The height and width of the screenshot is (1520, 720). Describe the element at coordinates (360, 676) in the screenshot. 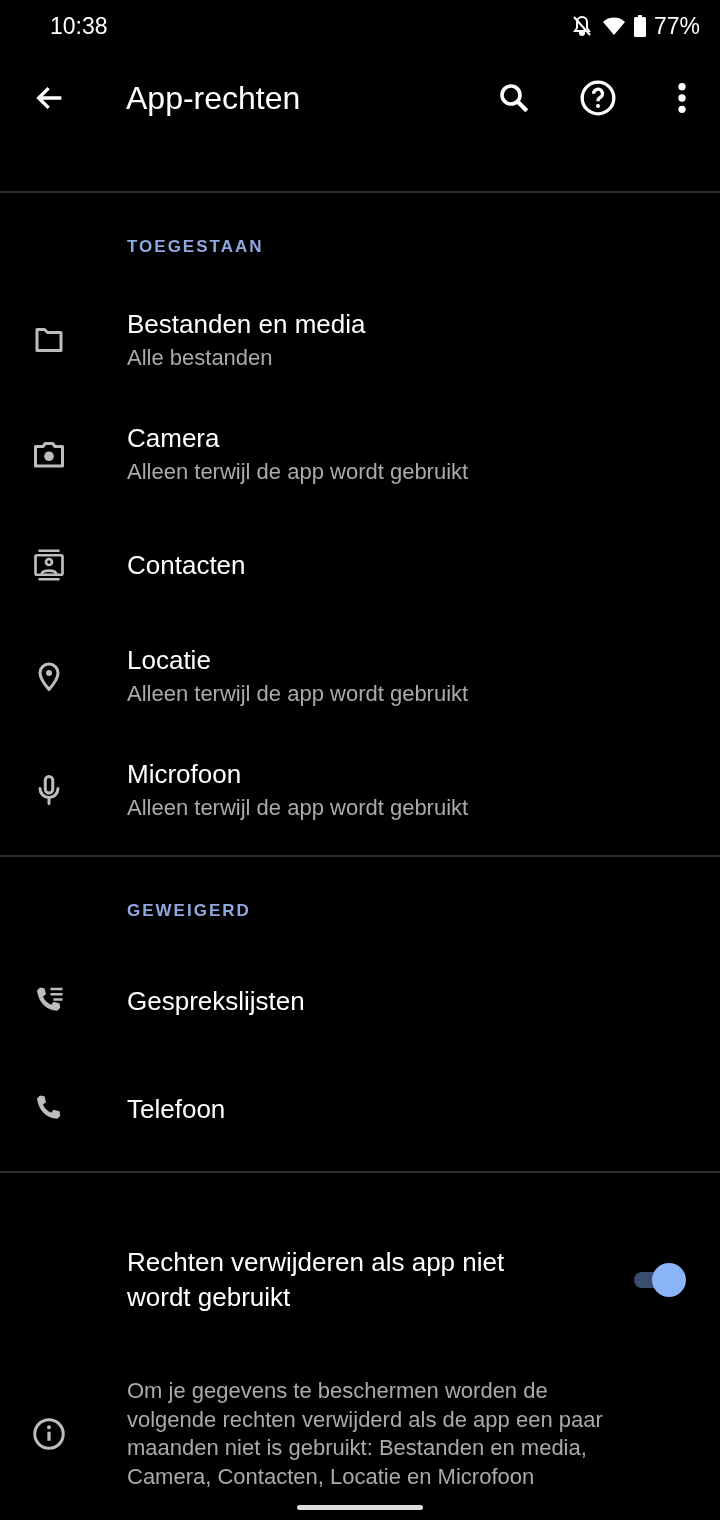

I see `permission-item: Locatie Alleen terwijl de app wordt gebruikt` at that location.